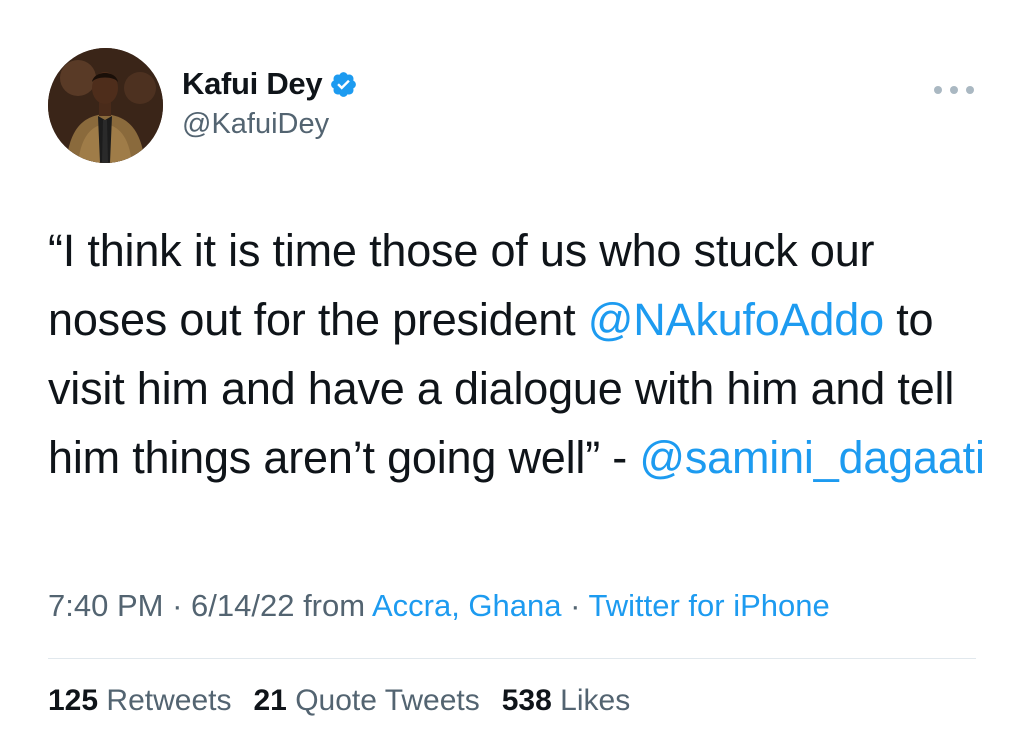 This screenshot has height=736, width=1024. I want to click on location-link: Accra, Ghana, so click(467, 605).